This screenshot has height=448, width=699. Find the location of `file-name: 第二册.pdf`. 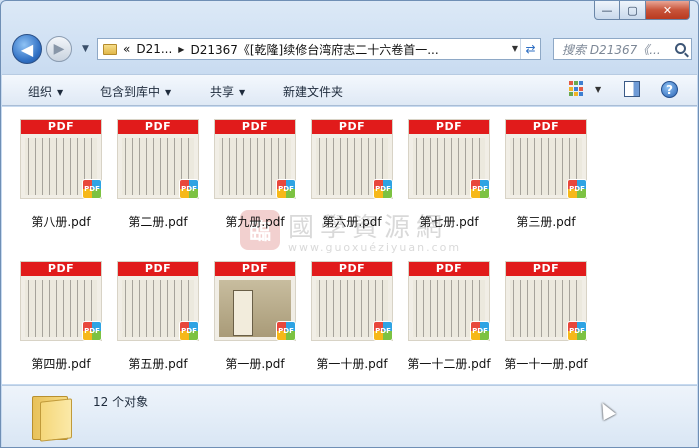

file-name: 第二册.pdf is located at coordinates (158, 222).